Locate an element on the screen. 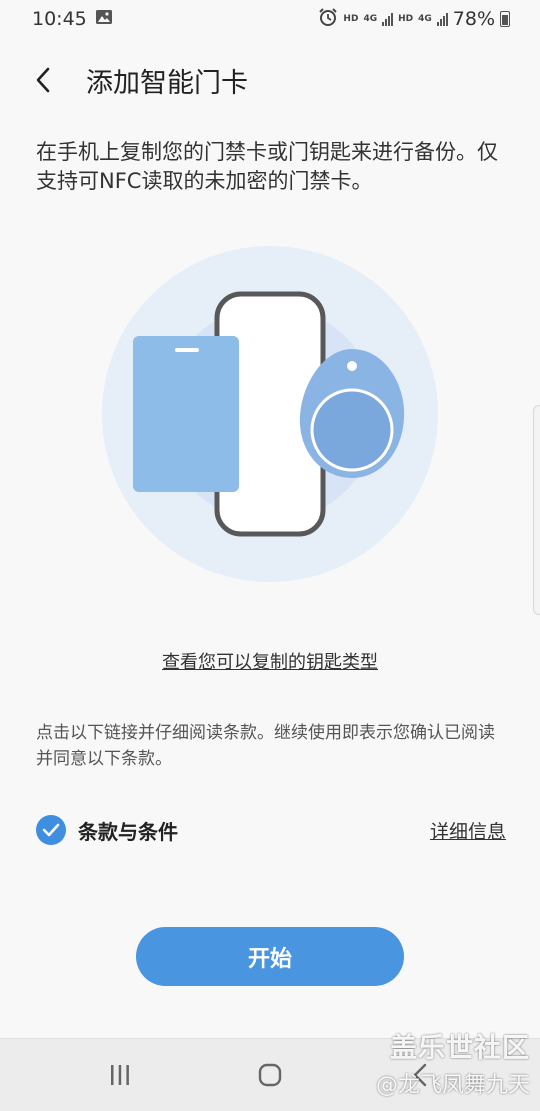  terms-note: 点击以下链接并仔细阅读条款。继续使用即表示您确认已阅读并同意以下条款。 is located at coordinates (265, 746).